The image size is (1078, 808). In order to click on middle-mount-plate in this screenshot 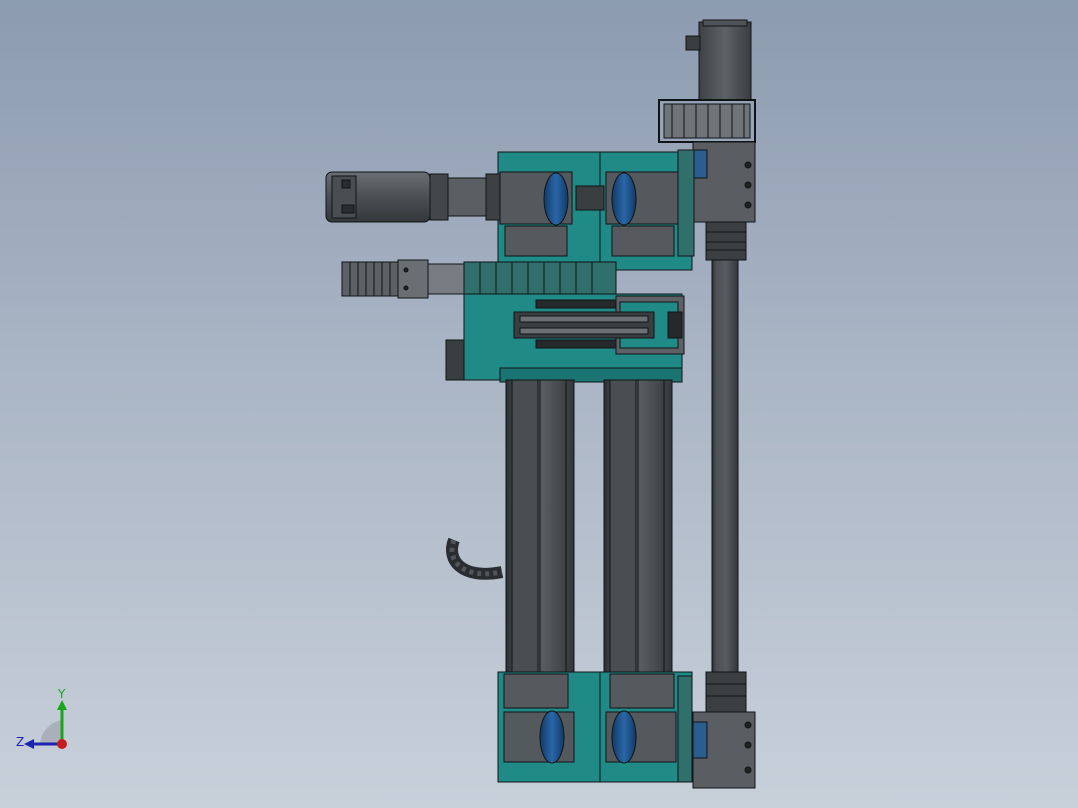, I will do `click(565, 338)`.